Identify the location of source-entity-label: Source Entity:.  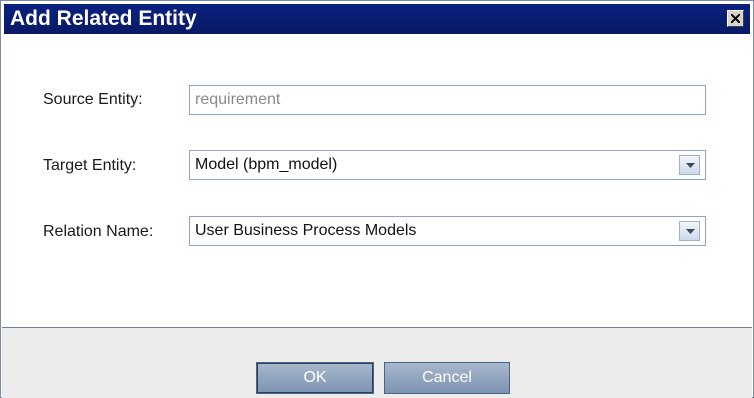
(93, 99).